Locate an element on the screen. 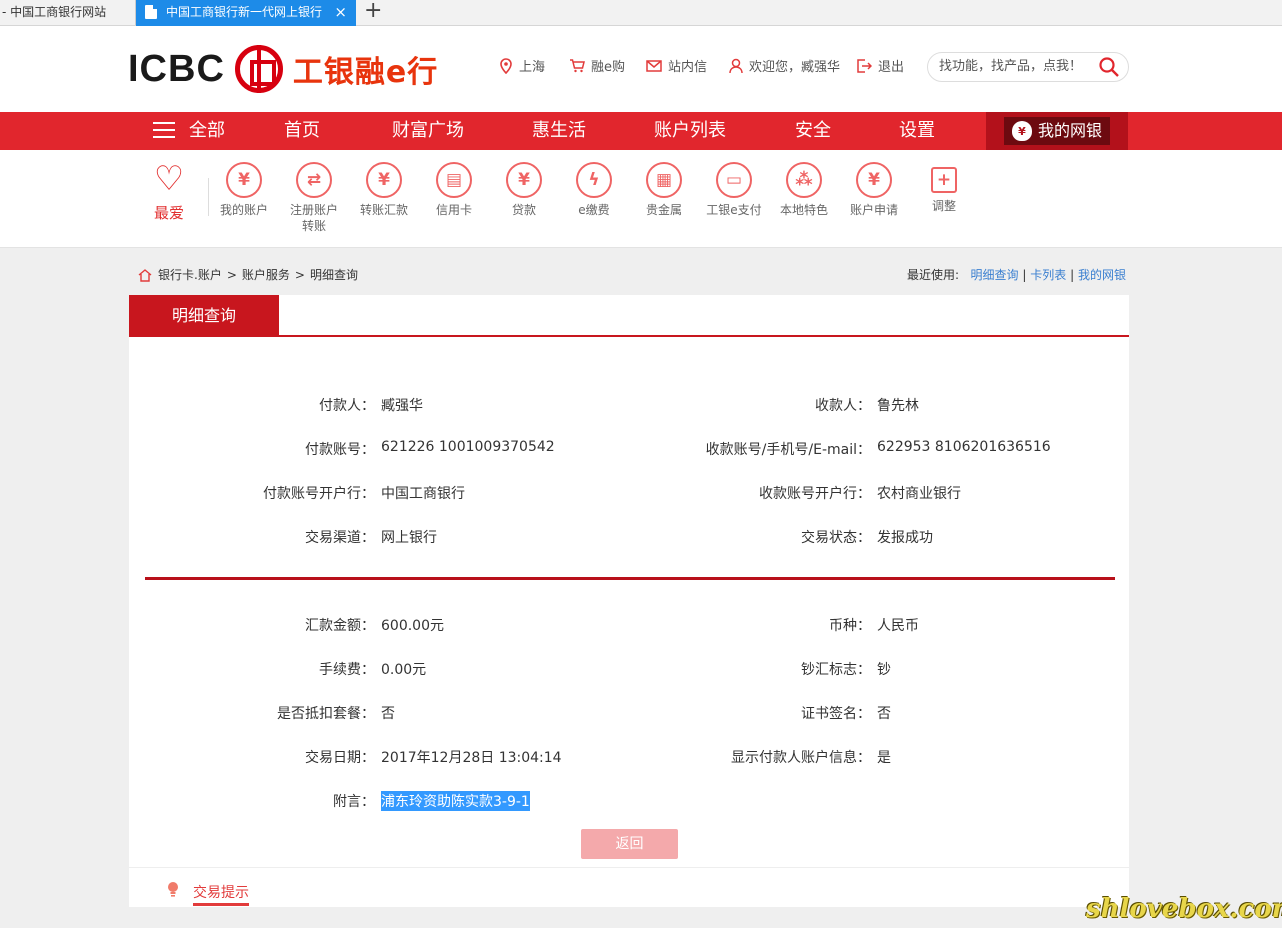 Image resolution: width=1282 pixels, height=928 pixels. nav-settings: 设置 is located at coordinates (917, 131).